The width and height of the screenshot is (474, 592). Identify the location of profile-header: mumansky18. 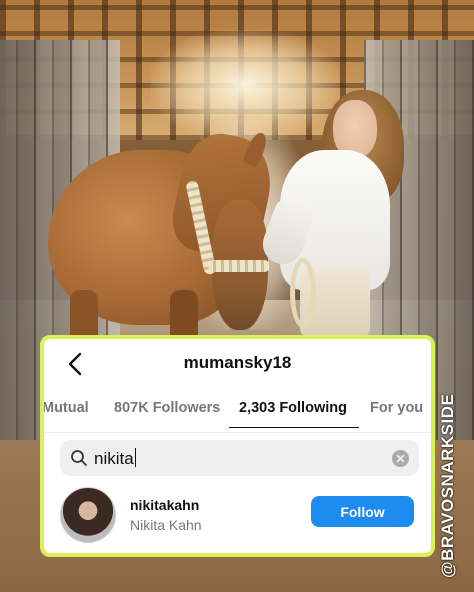
(237, 364).